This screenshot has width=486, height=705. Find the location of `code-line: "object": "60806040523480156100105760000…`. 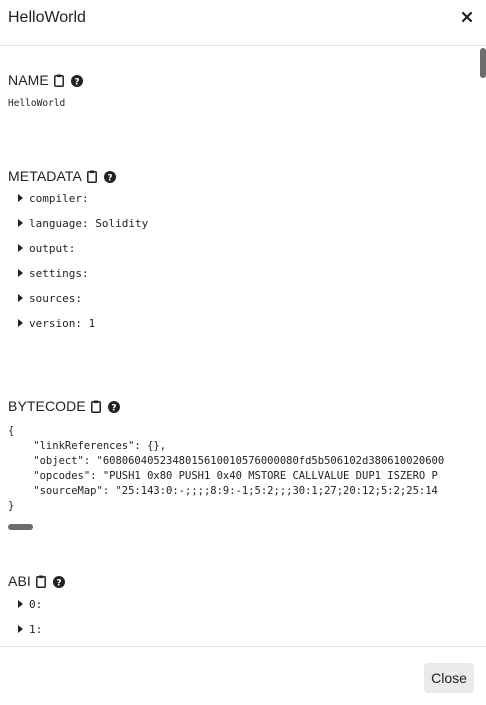

code-line: "object": "60806040523480156100105760000… is located at coordinates (226, 461).